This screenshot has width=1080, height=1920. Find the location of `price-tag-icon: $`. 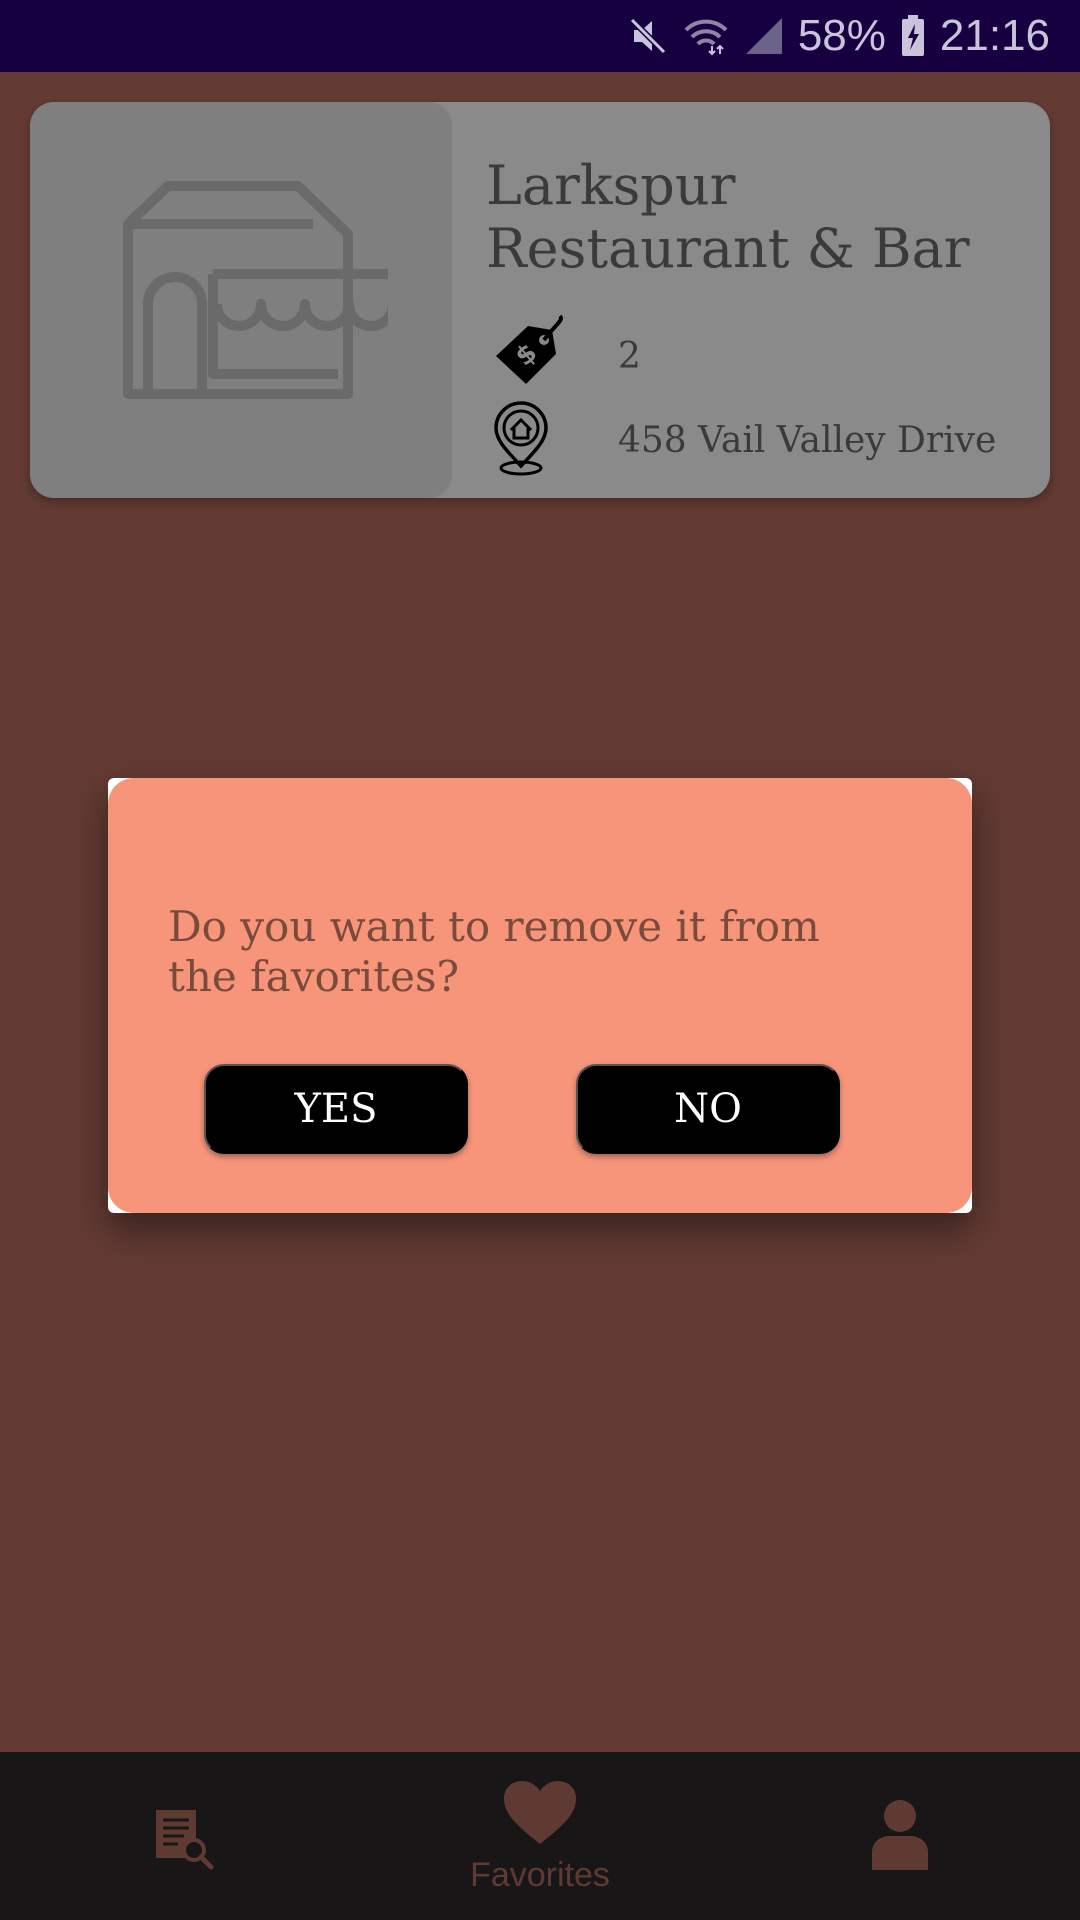

price-tag-icon: $ is located at coordinates (526, 356).